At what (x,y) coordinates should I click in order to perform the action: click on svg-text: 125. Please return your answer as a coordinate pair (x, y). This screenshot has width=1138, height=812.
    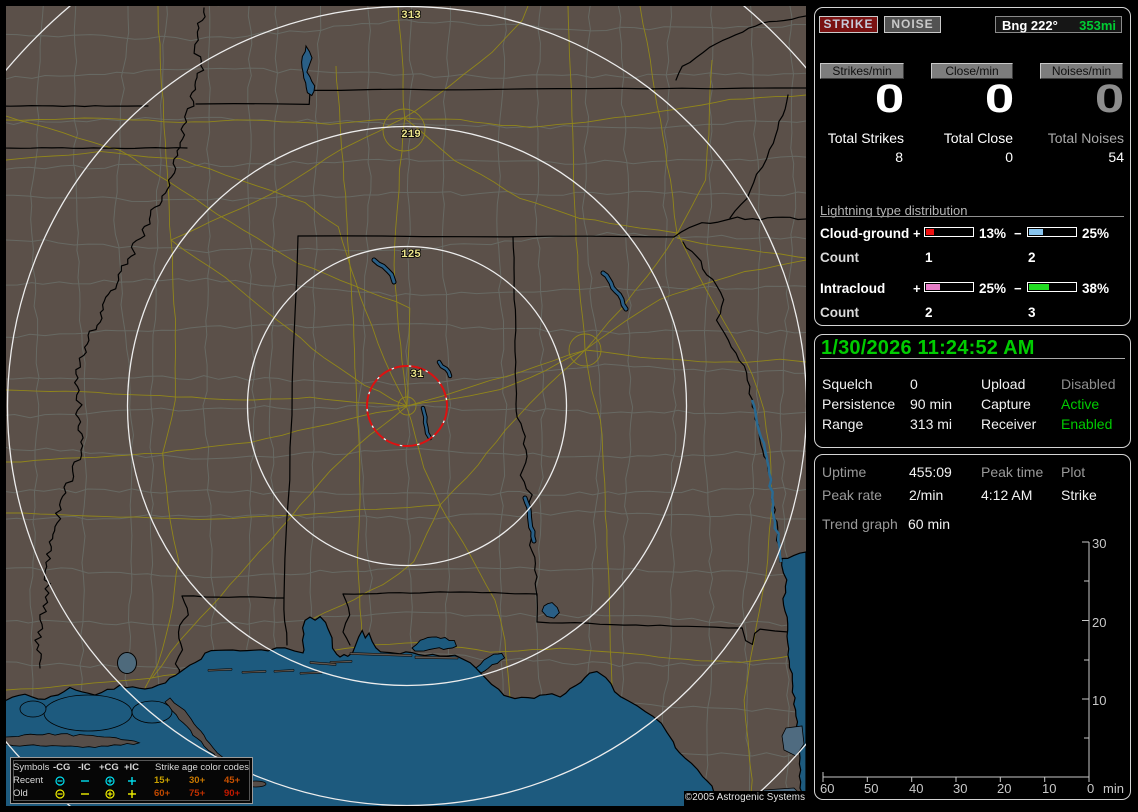
    Looking at the image, I should click on (411, 255).